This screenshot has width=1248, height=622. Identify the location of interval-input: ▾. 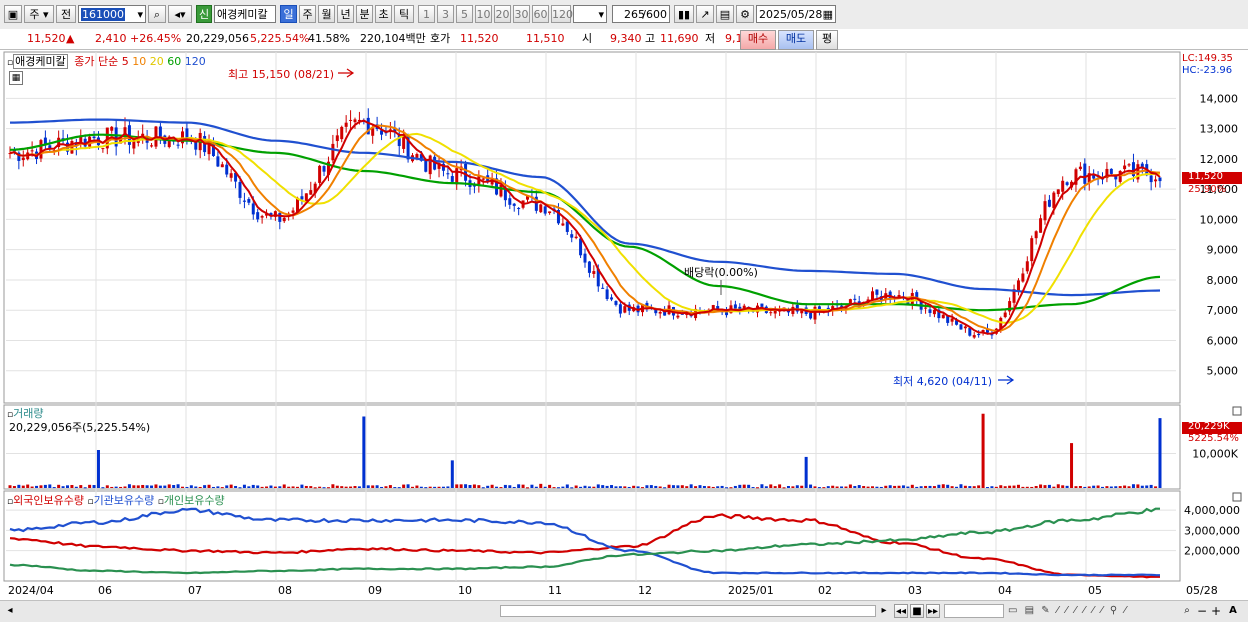
(590, 14).